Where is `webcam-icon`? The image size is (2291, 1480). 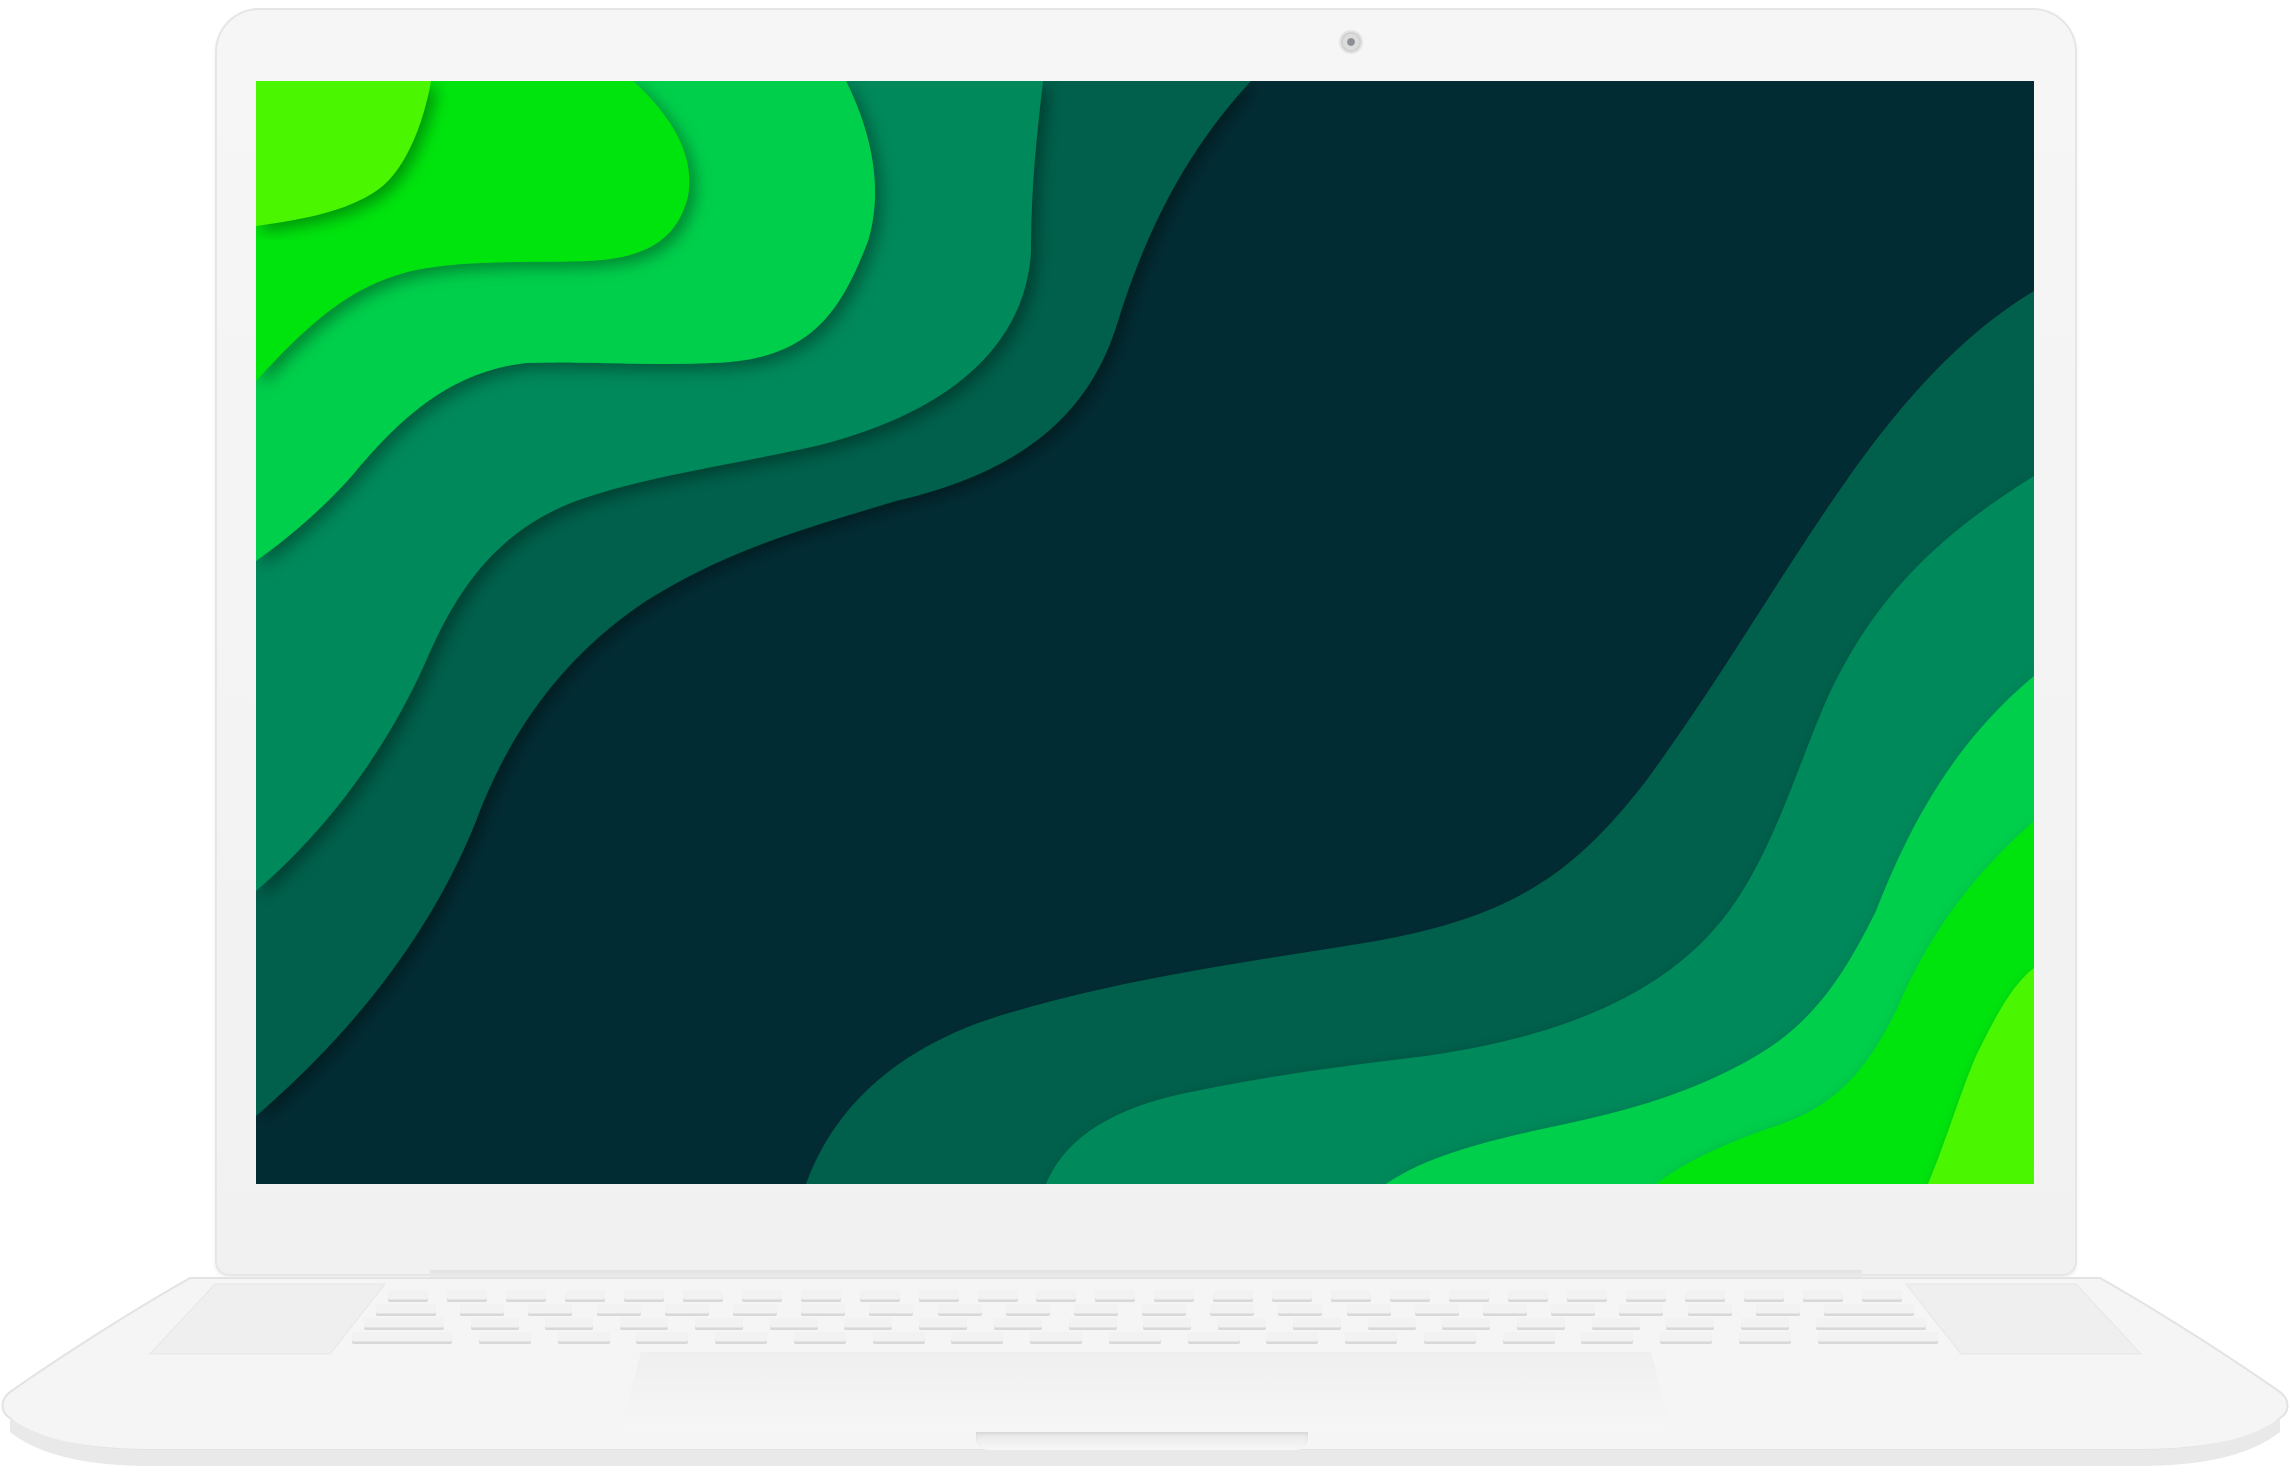
webcam-icon is located at coordinates (1351, 42).